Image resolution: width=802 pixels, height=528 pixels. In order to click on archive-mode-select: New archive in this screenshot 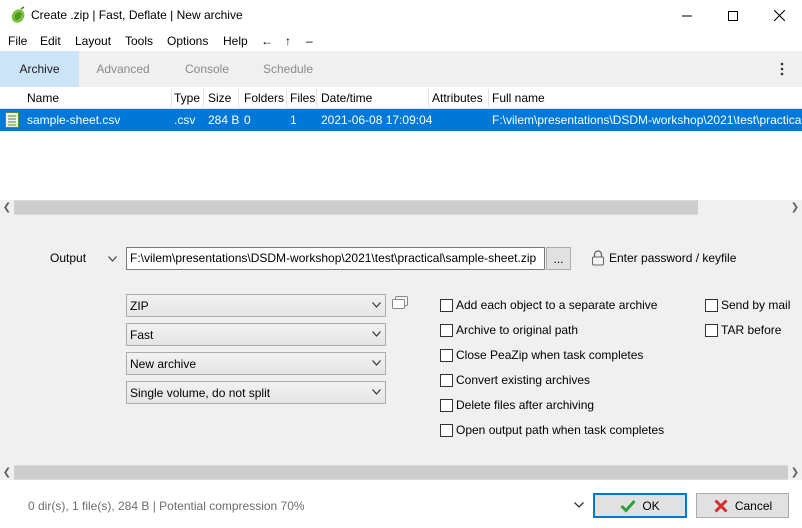, I will do `click(256, 363)`.